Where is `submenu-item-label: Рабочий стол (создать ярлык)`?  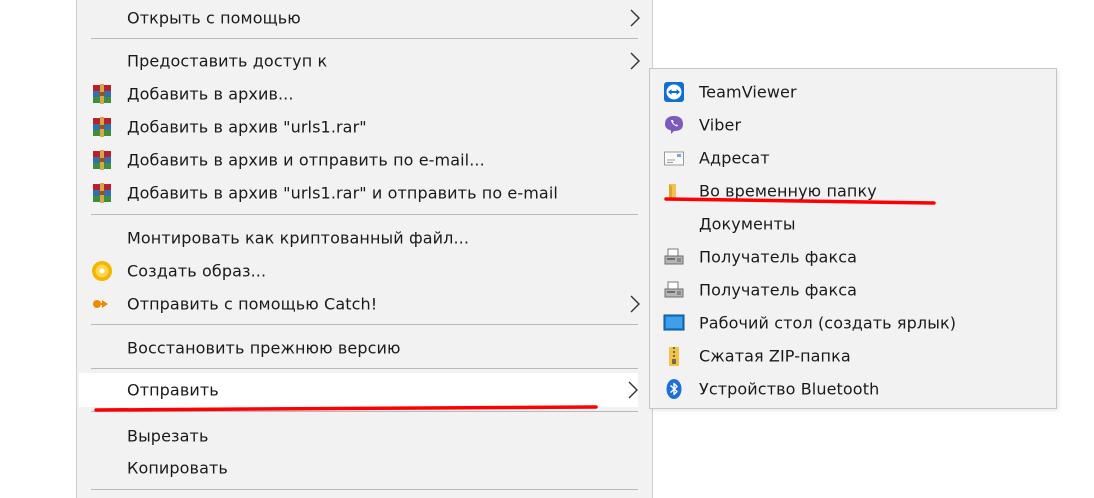 submenu-item-label: Рабочий стол (создать ярлык) is located at coordinates (828, 322).